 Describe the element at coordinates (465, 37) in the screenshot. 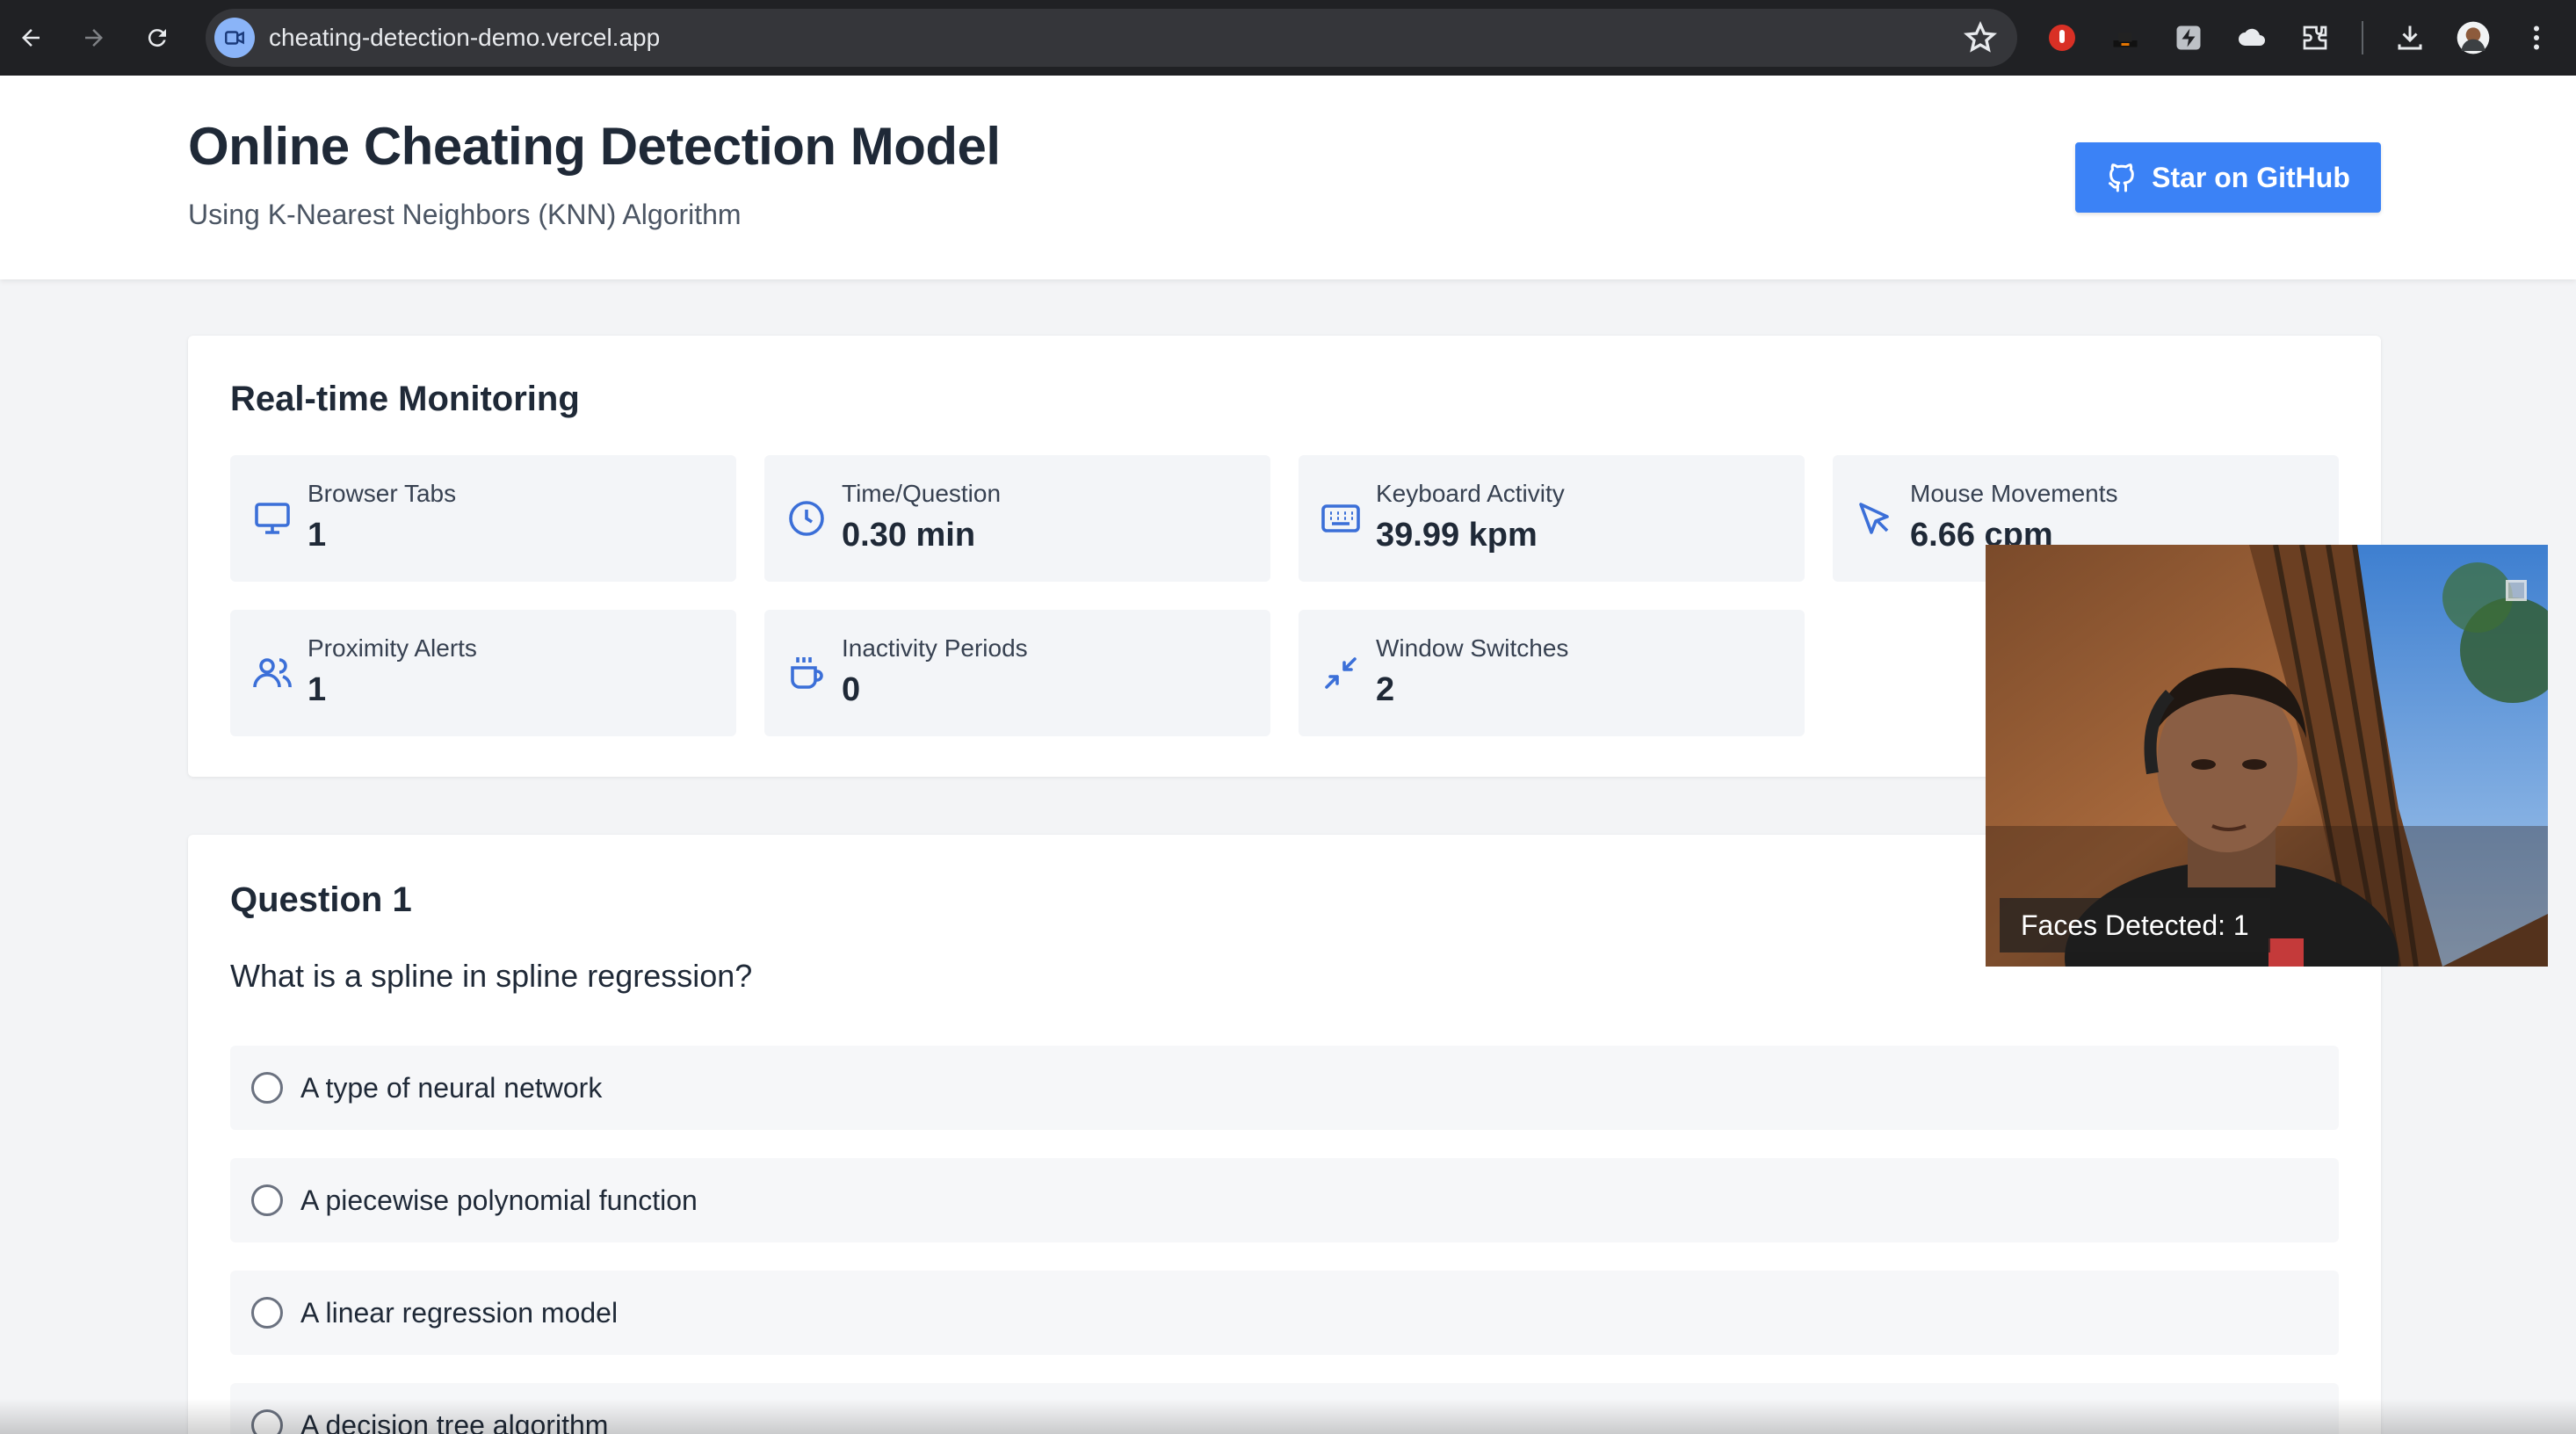

I see `url-text: cheating-detection-demo.vercel.app` at that location.